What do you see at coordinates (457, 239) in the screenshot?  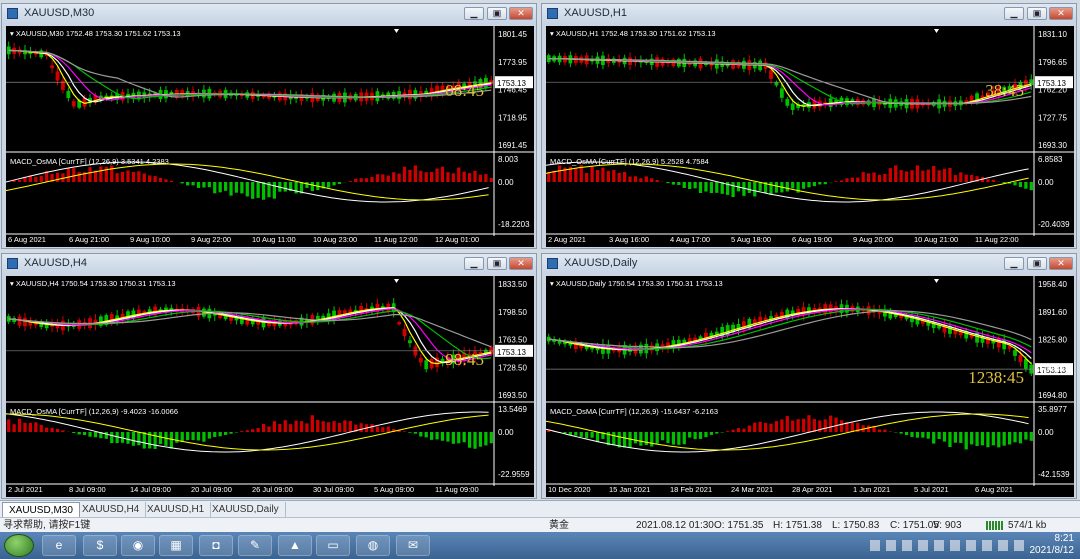 I see `time-tick-label: 12 Aug 01:00` at bounding box center [457, 239].